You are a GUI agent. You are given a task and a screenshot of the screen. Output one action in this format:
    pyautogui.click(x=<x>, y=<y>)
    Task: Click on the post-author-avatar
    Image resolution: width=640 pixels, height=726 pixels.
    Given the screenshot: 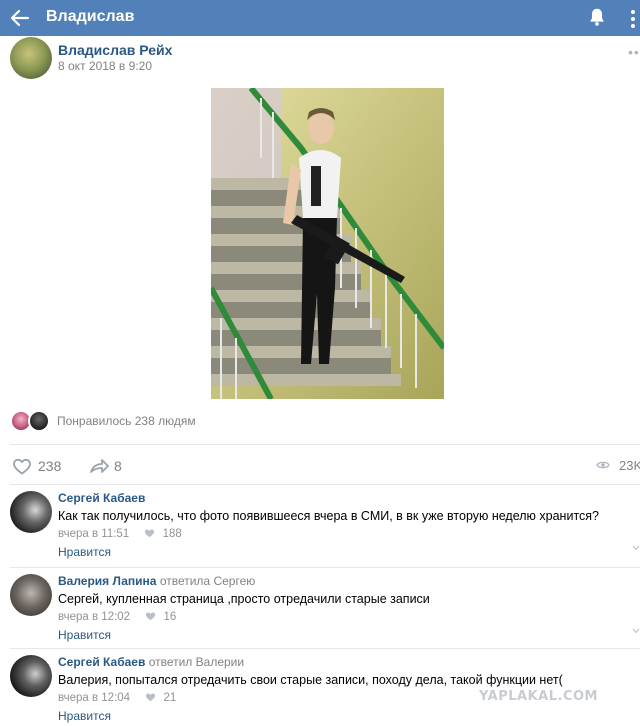 What is the action you would take?
    pyautogui.click(x=31, y=58)
    